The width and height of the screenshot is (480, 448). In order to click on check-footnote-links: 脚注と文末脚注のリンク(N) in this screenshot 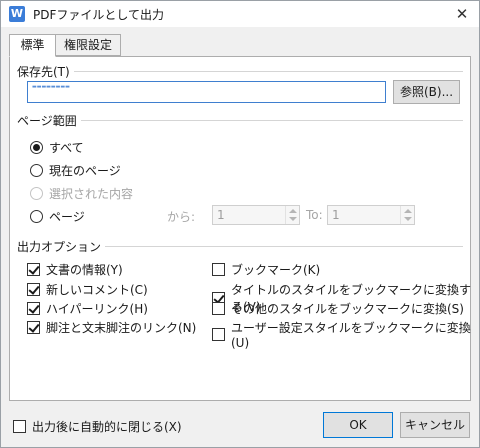, I will do `click(111, 327)`.